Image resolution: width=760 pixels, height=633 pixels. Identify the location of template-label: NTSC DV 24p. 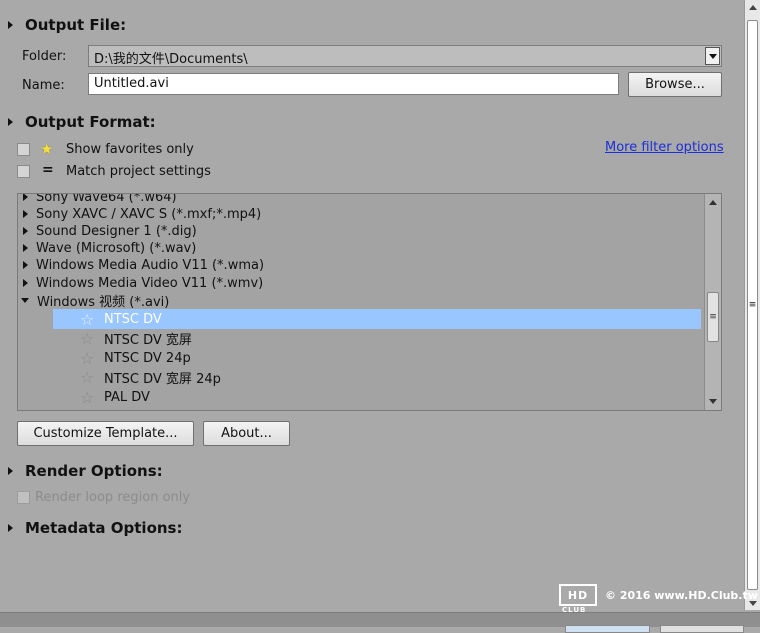
(147, 358).